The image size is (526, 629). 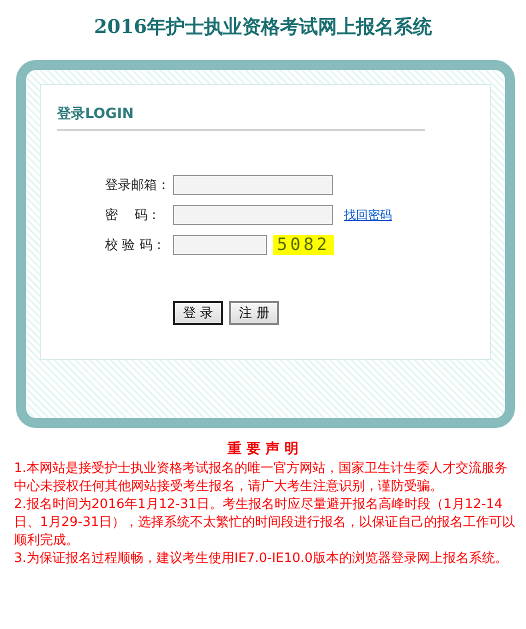 I want to click on notice-heading: 重 要 声 明, so click(x=263, y=449).